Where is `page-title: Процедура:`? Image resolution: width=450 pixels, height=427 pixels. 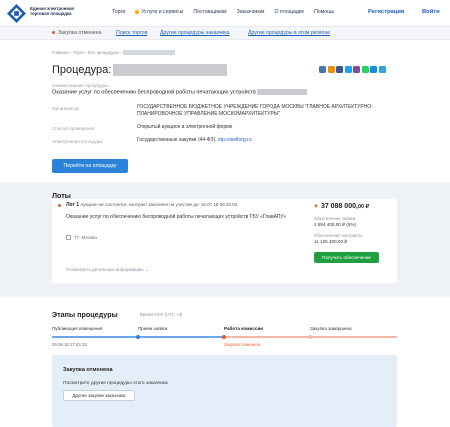 page-title: Процедура: is located at coordinates (140, 70).